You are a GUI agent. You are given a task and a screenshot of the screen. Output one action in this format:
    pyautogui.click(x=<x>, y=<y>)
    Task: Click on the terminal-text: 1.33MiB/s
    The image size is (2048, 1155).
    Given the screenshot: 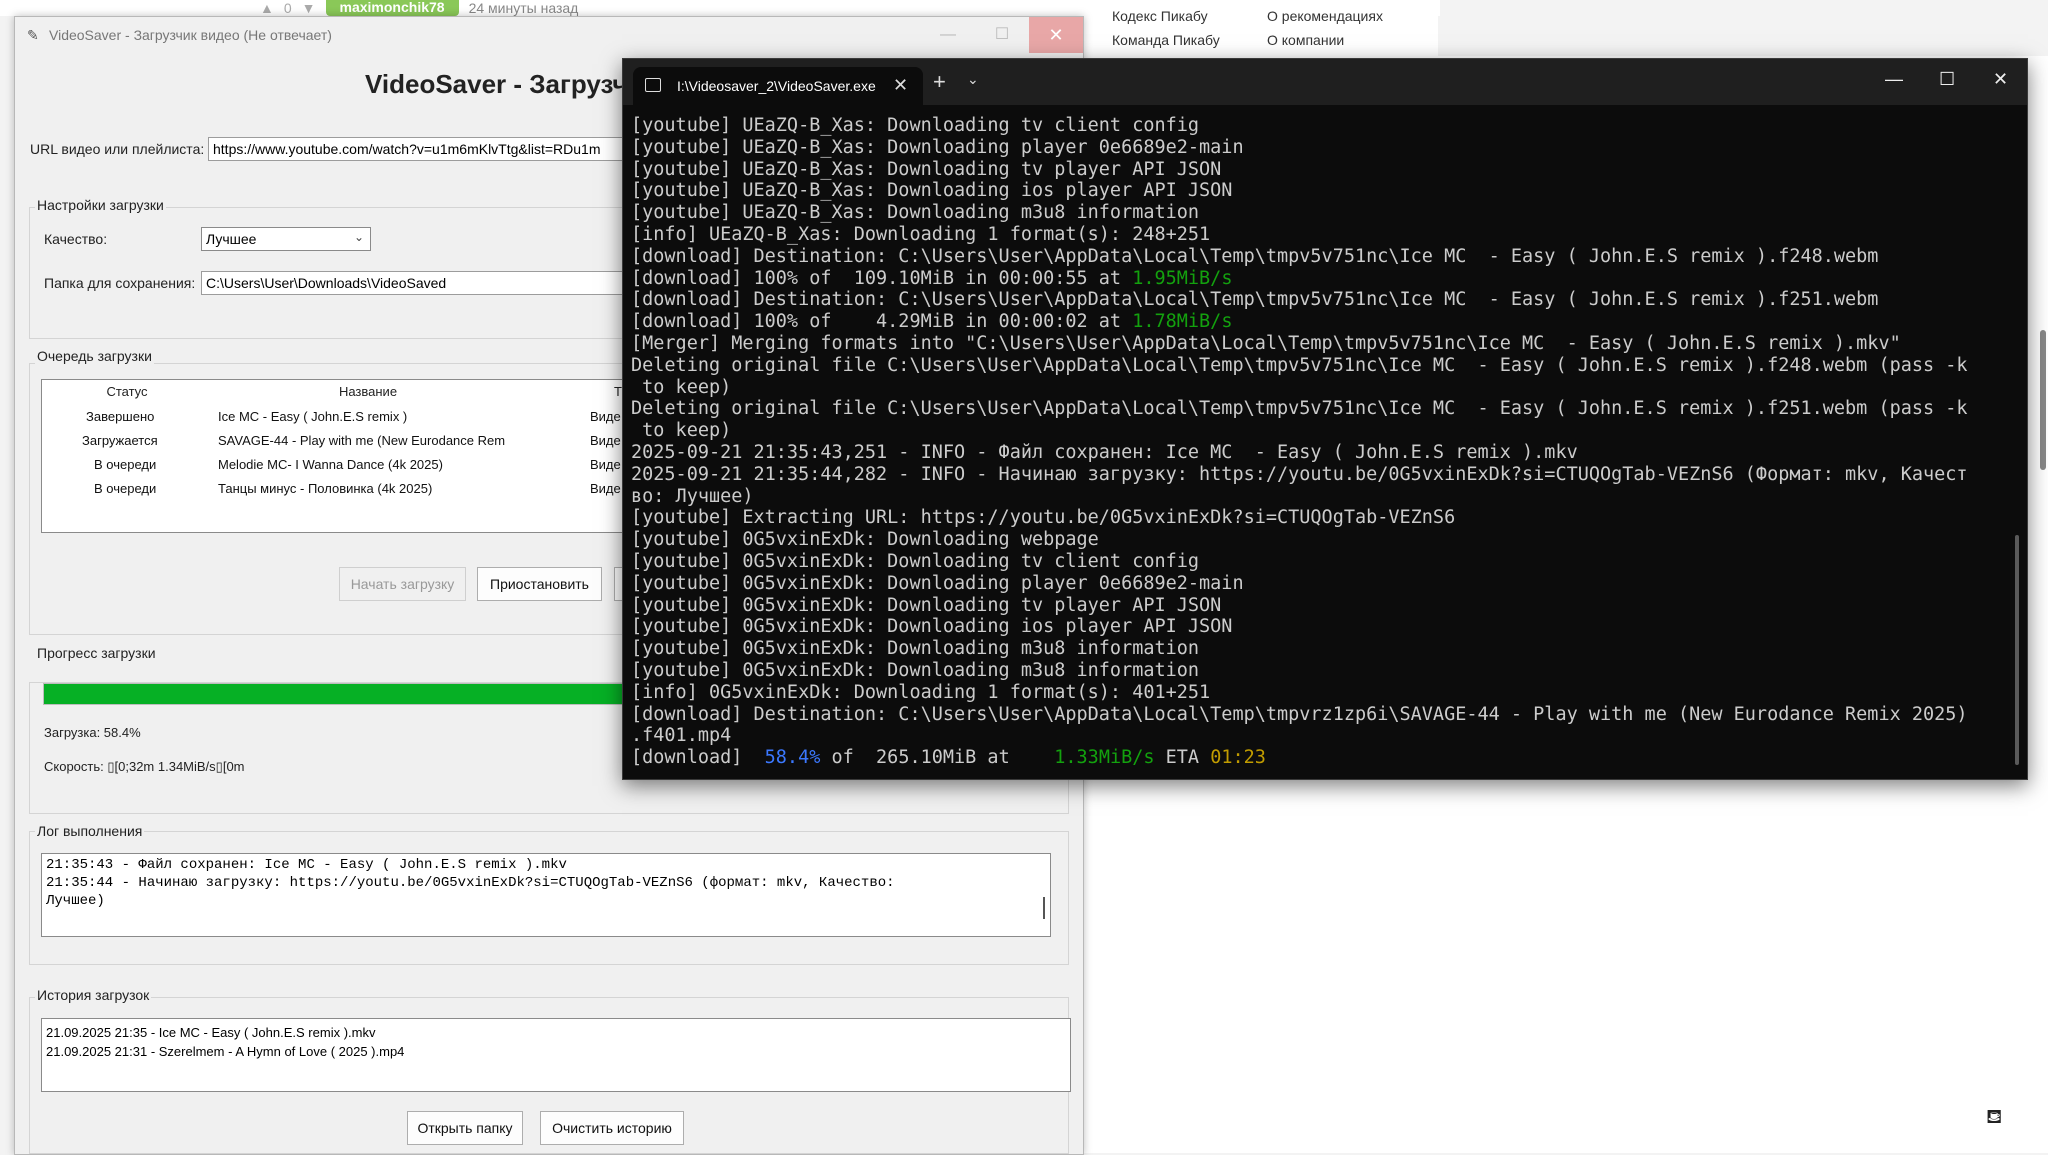 What is the action you would take?
    pyautogui.click(x=1104, y=758)
    